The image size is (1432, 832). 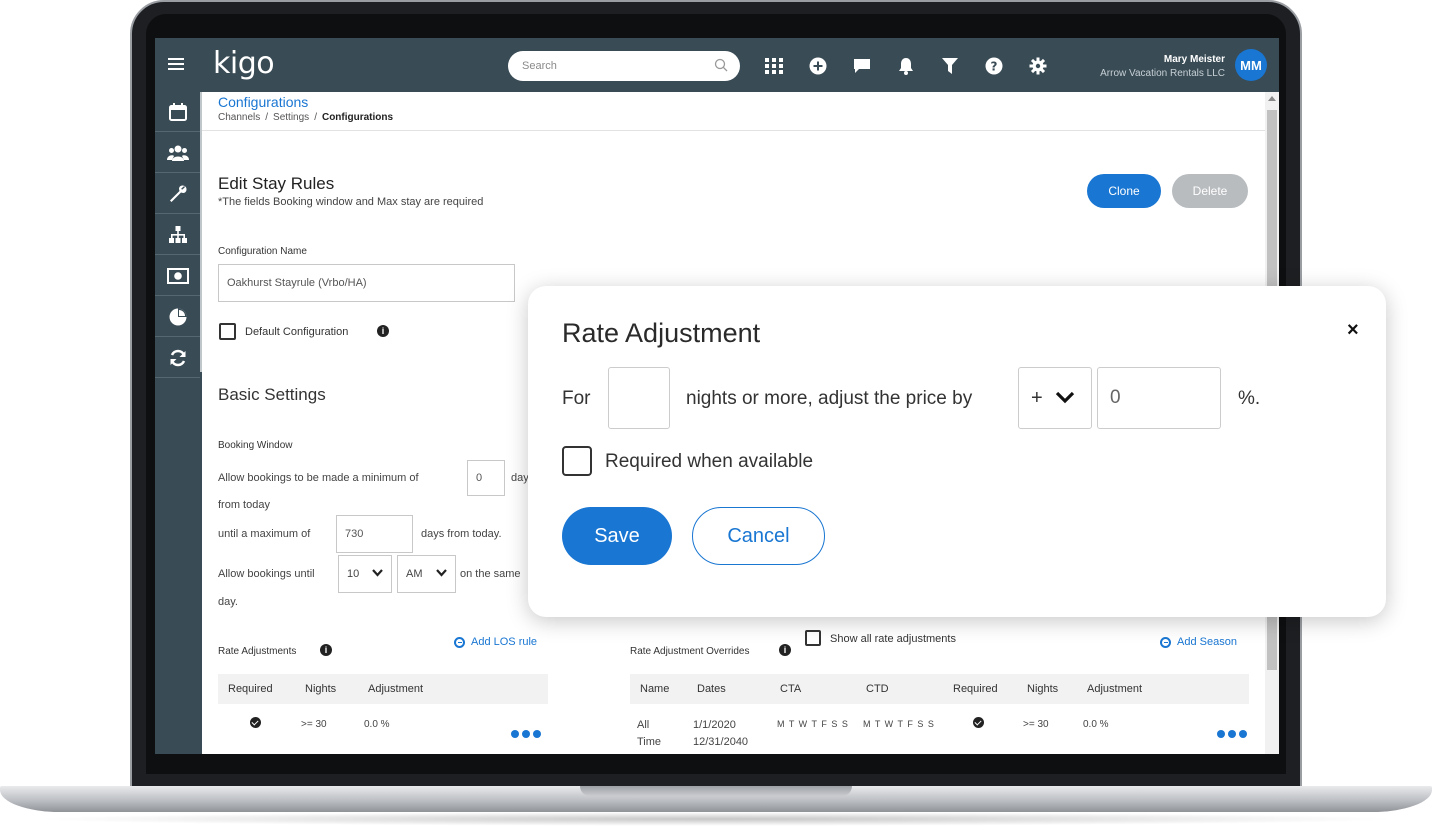 What do you see at coordinates (1159, 398) in the screenshot?
I see `adjustment-amount-input: 0` at bounding box center [1159, 398].